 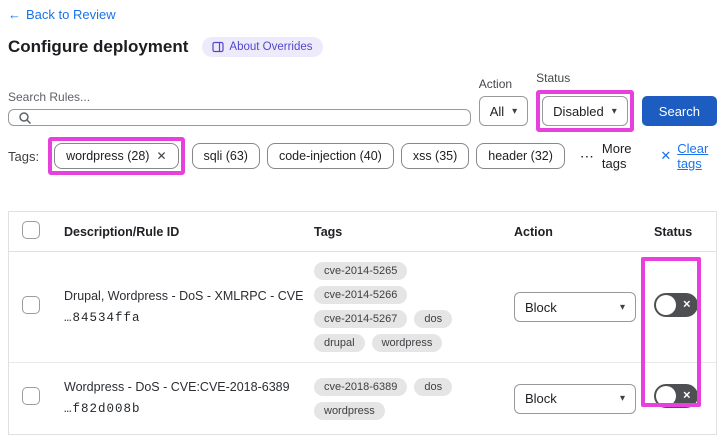 What do you see at coordinates (578, 111) in the screenshot?
I see `status-filter-value: Disabled` at bounding box center [578, 111].